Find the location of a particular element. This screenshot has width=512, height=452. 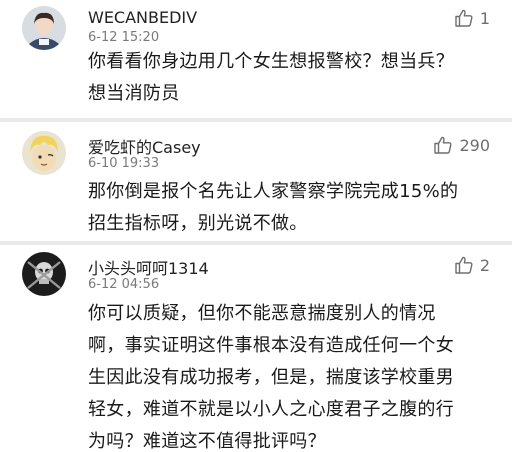

like-count: 1 is located at coordinates (484, 18).